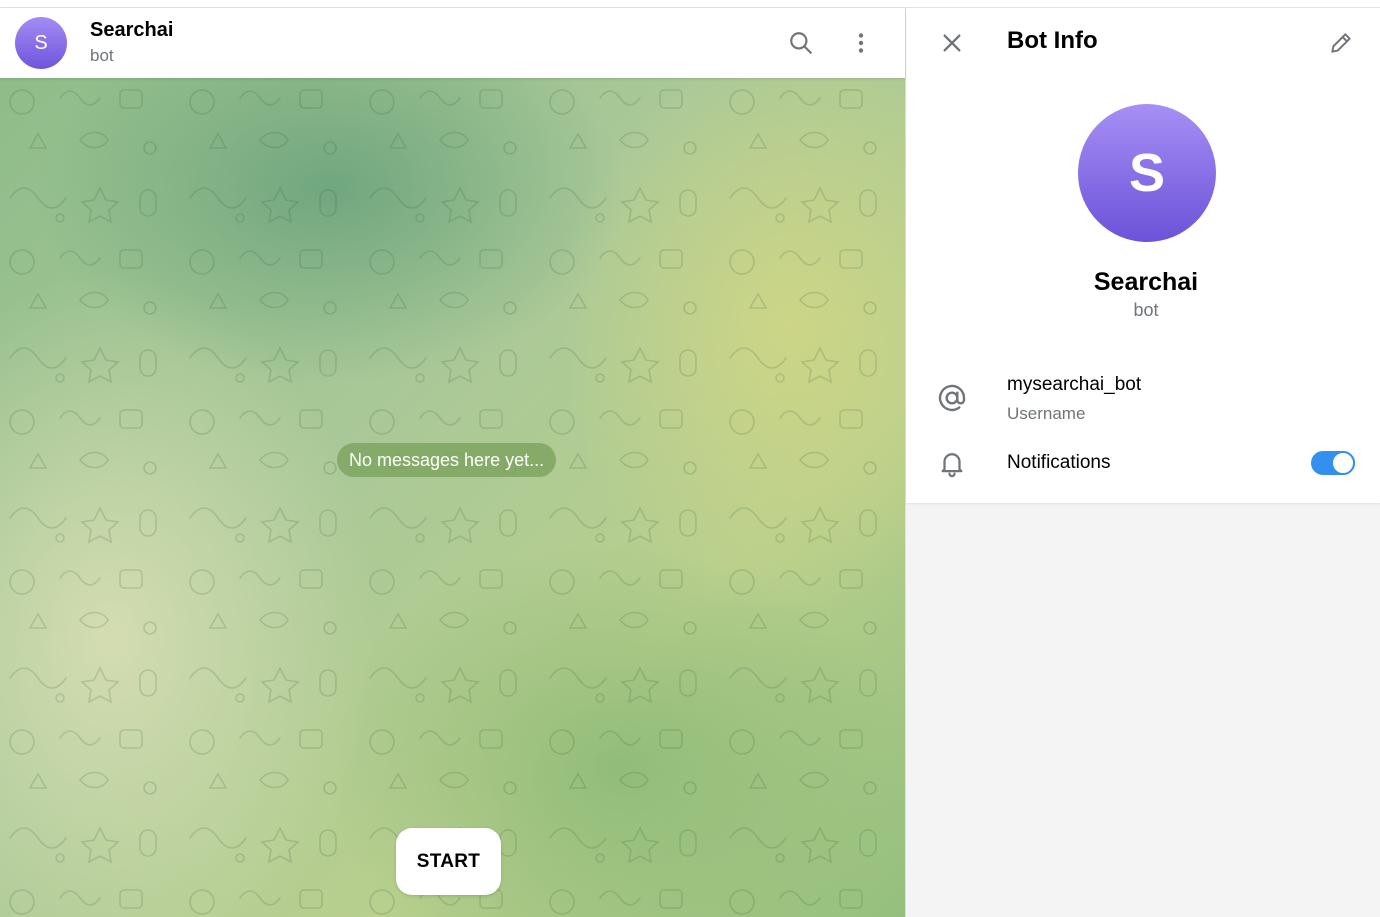 Image resolution: width=1380 pixels, height=917 pixels. What do you see at coordinates (131, 30) in the screenshot?
I see `chat-title: Searchai` at bounding box center [131, 30].